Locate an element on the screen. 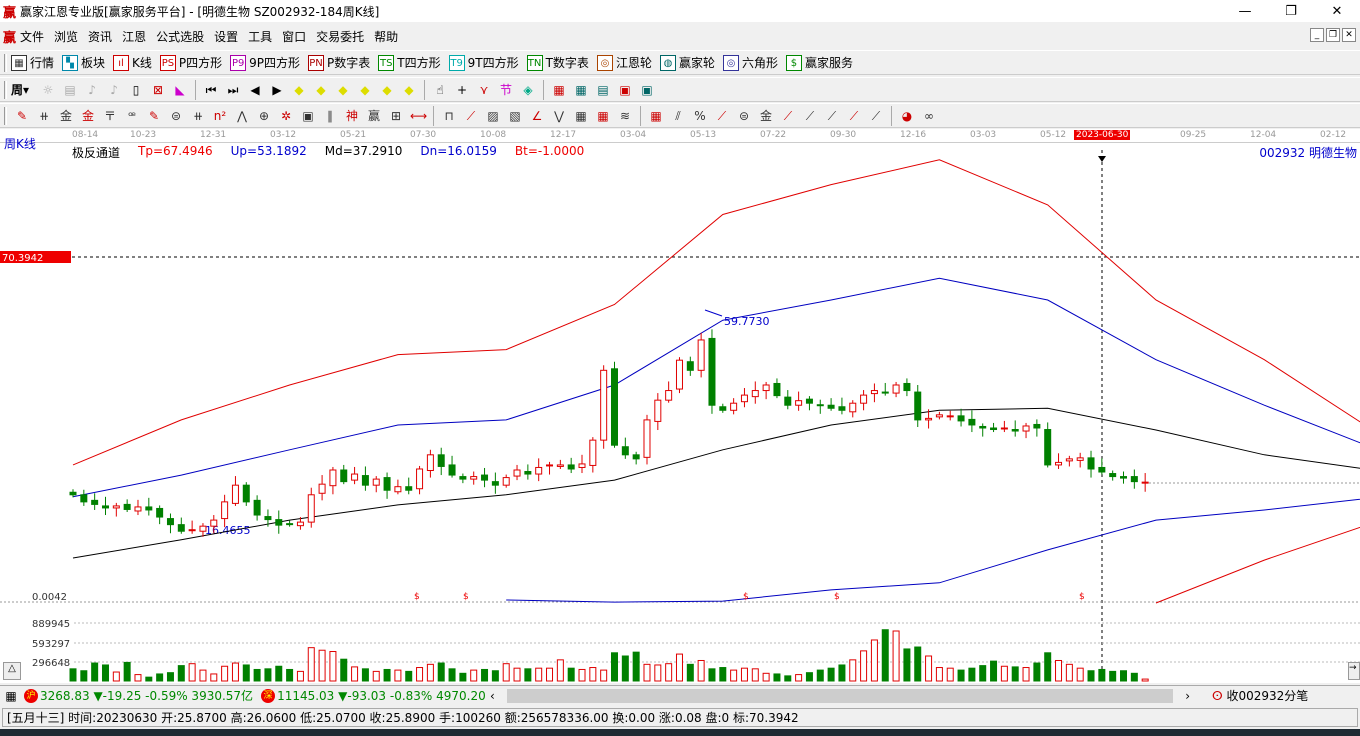  toolbar-t9-button: T9 9T四方形 is located at coordinates (483, 62).